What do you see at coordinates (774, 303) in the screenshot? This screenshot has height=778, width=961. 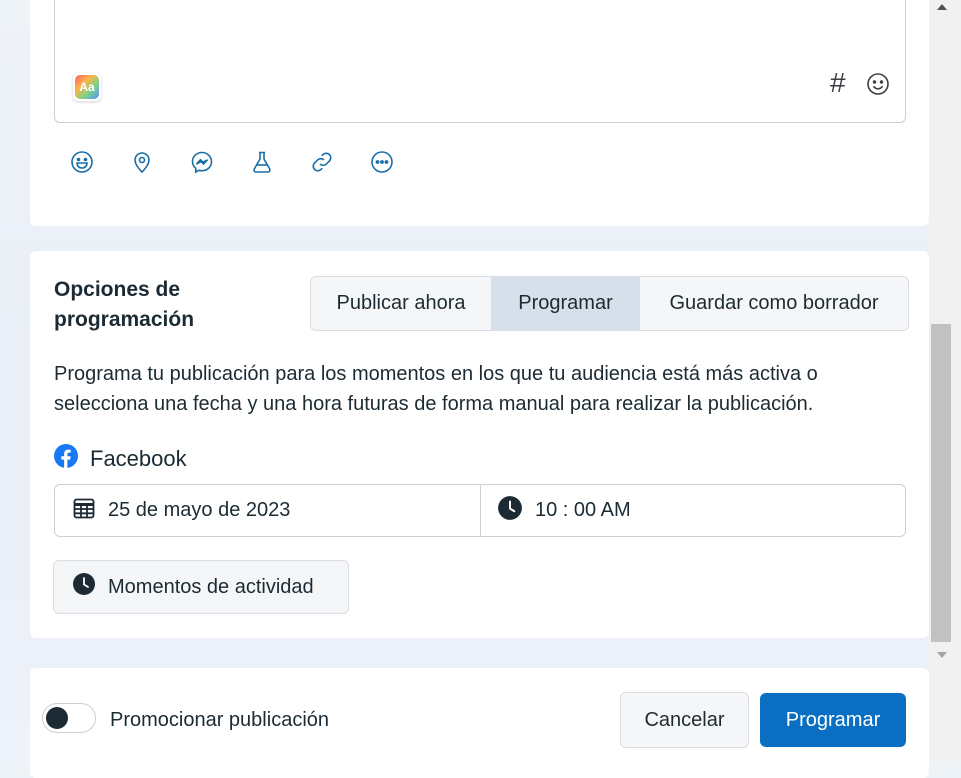 I see `tab-save-draft: Guardar como borrador` at bounding box center [774, 303].